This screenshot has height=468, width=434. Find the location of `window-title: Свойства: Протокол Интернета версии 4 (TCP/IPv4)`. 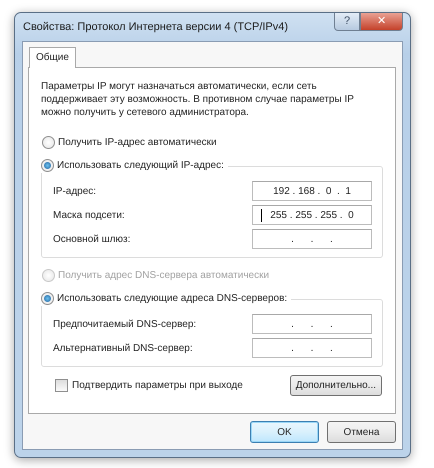

window-title: Свойства: Протокол Интернета версии 4 (TCP/IPv4) is located at coordinates (156, 27).